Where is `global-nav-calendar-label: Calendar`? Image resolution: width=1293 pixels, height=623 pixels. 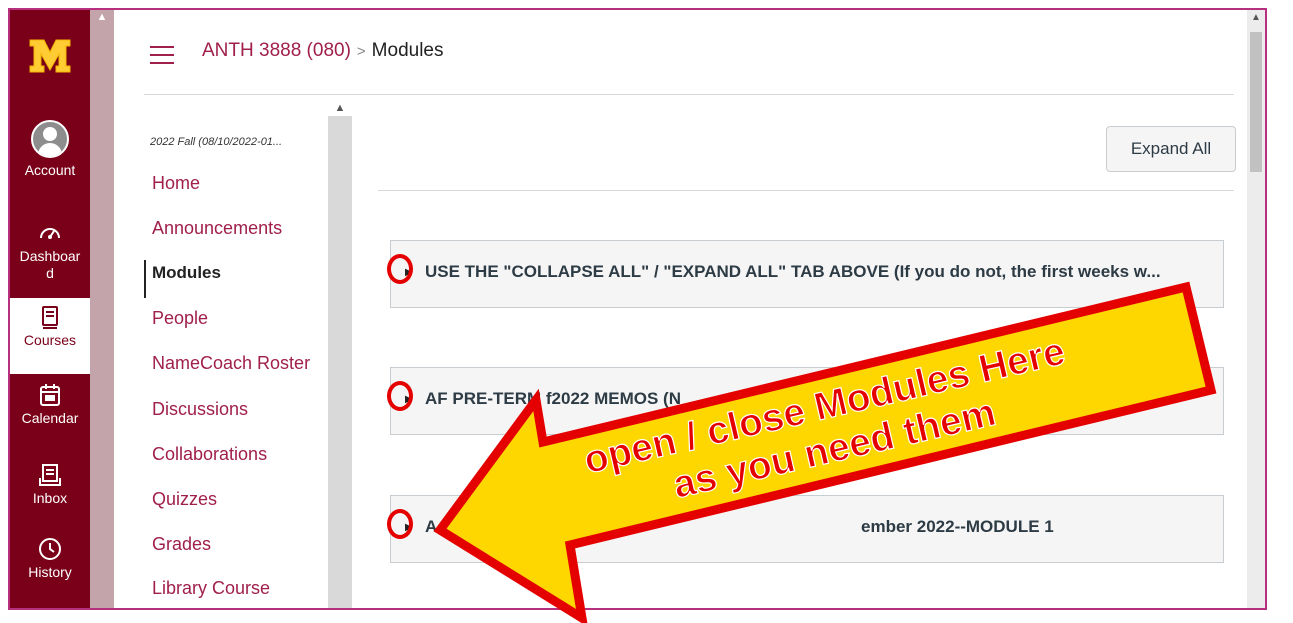 global-nav-calendar-label: Calendar is located at coordinates (50, 418).